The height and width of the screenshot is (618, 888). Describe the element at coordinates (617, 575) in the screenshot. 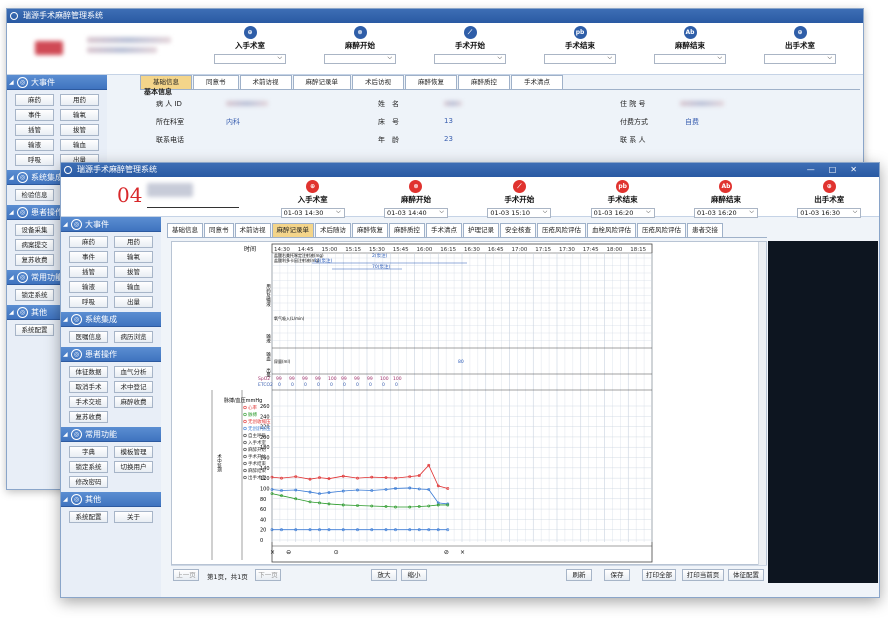

I see `save-button: 保存` at that location.